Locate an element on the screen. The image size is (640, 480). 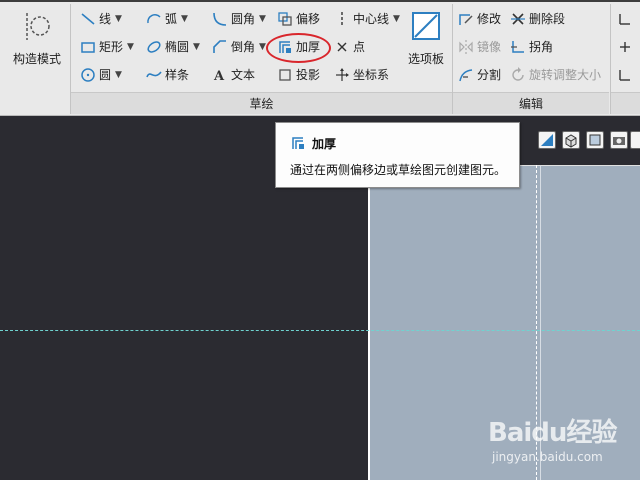
arc-label: 弧 is located at coordinates (171, 19).